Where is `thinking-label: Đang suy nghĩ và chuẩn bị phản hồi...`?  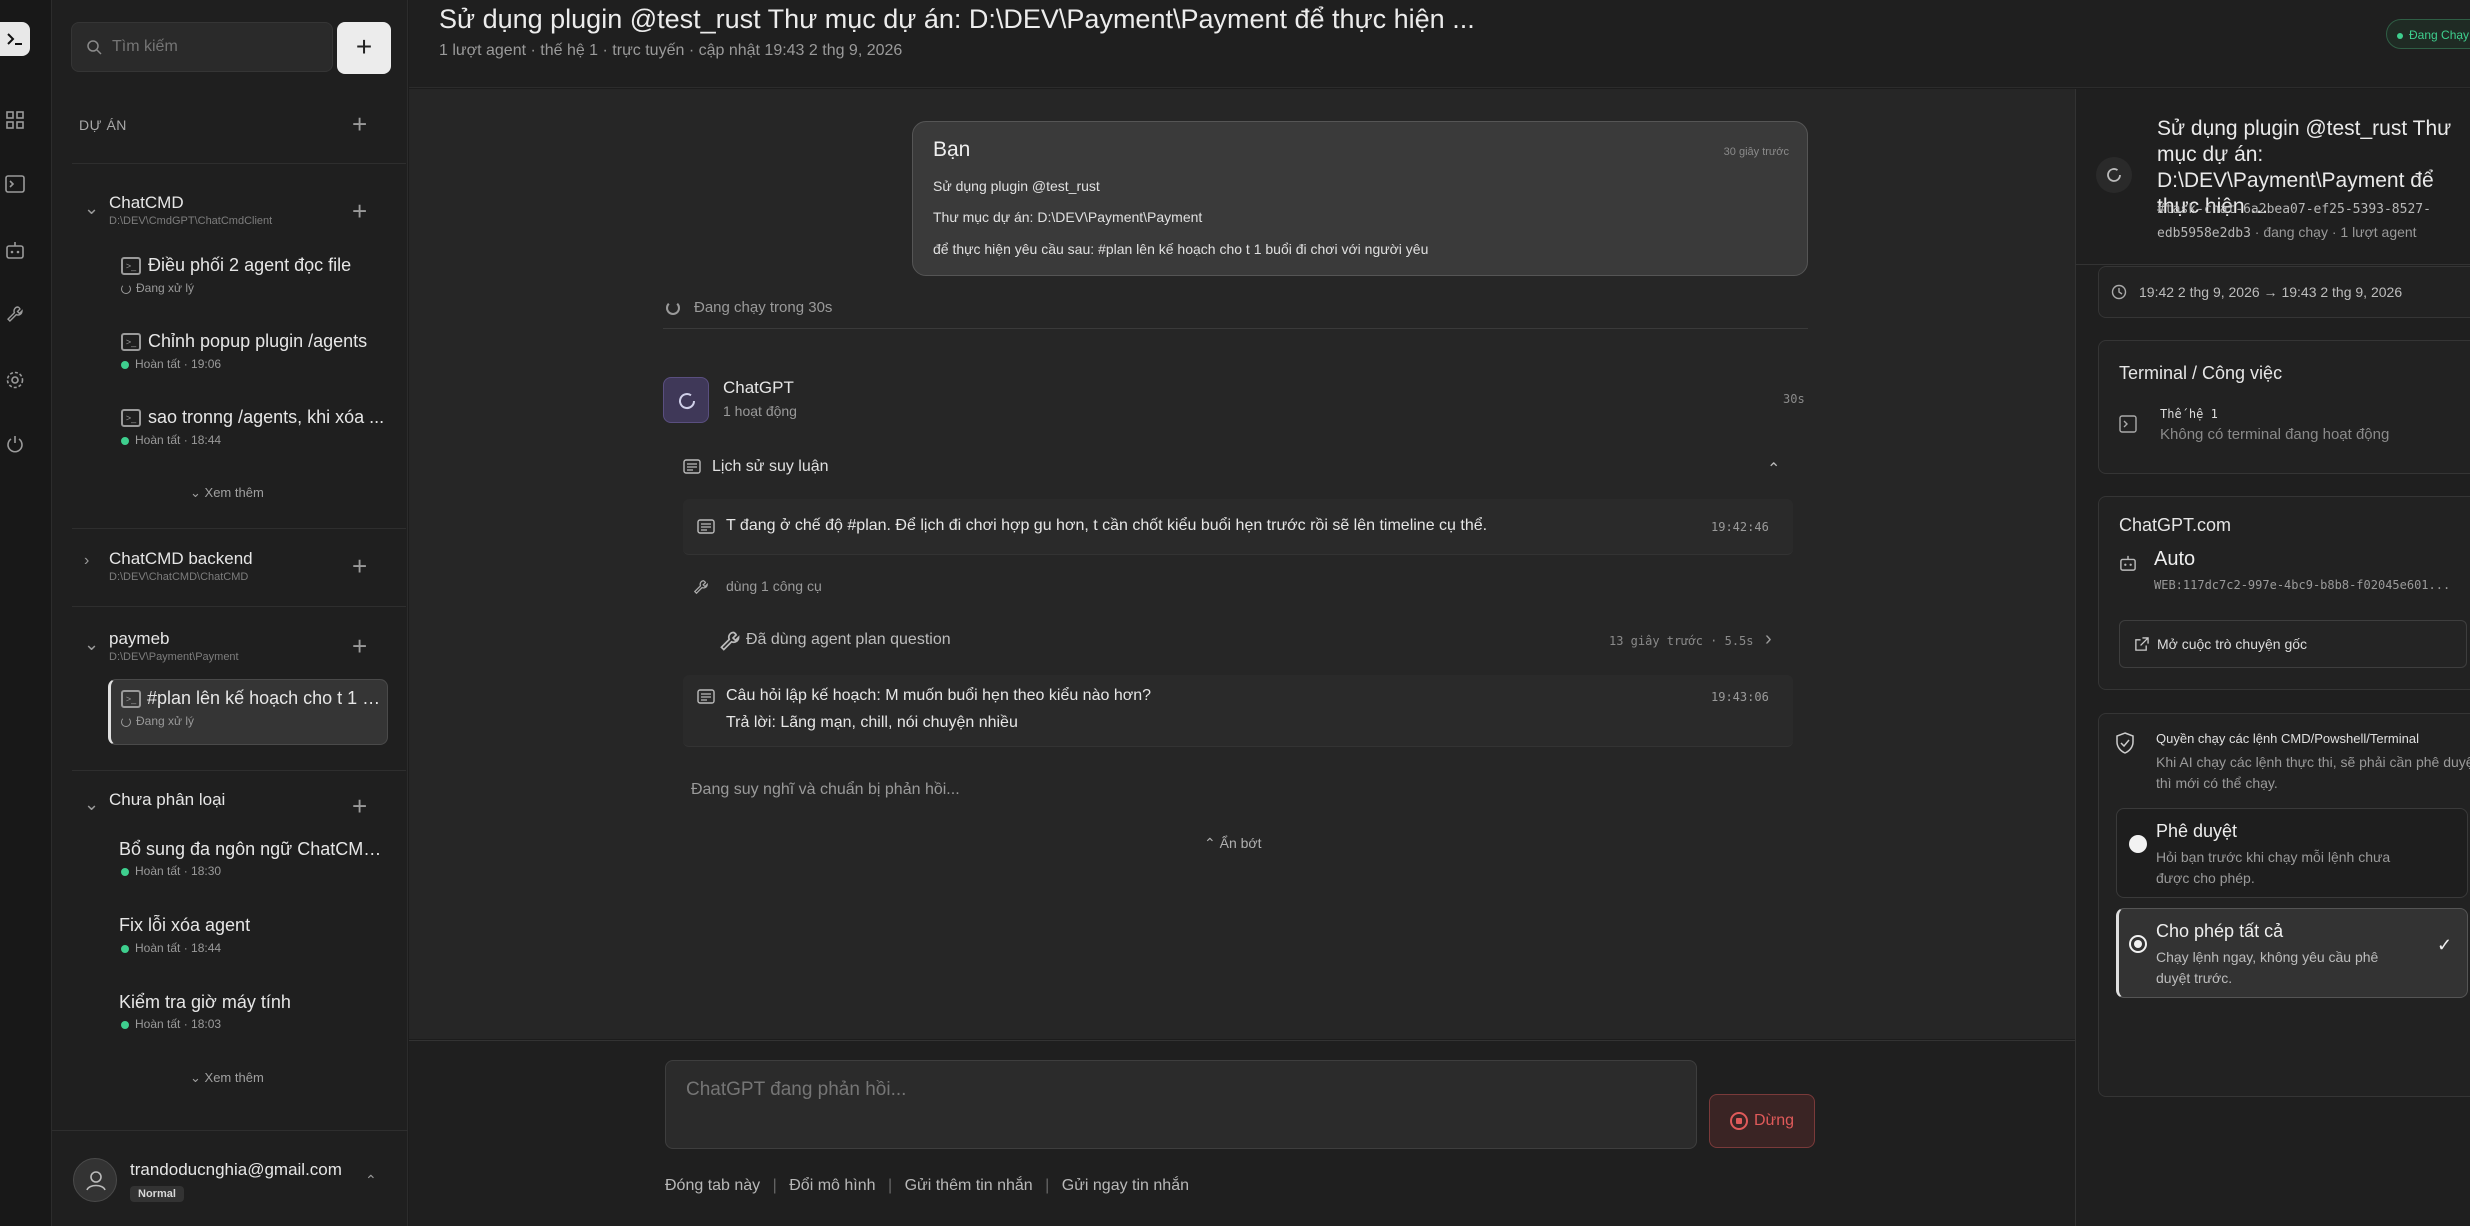 thinking-label: Đang suy nghĩ và chuẩn bị phản hồi... is located at coordinates (825, 789).